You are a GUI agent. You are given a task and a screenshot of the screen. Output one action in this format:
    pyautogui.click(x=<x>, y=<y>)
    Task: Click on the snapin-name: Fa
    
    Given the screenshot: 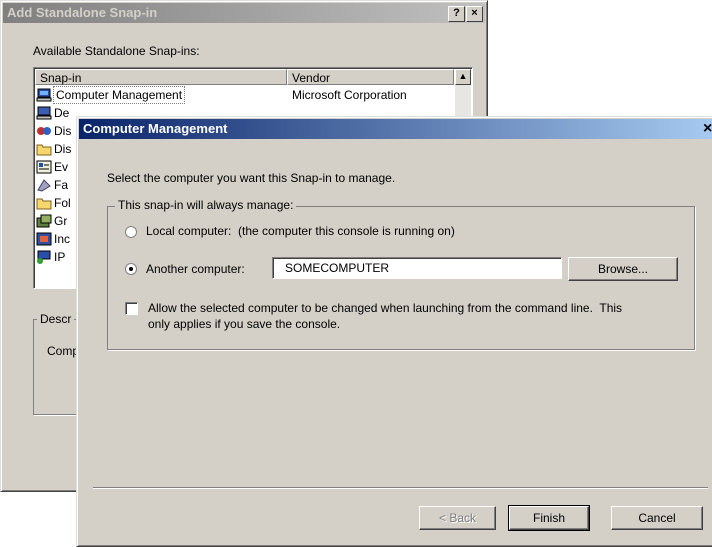 What is the action you would take?
    pyautogui.click(x=61, y=185)
    